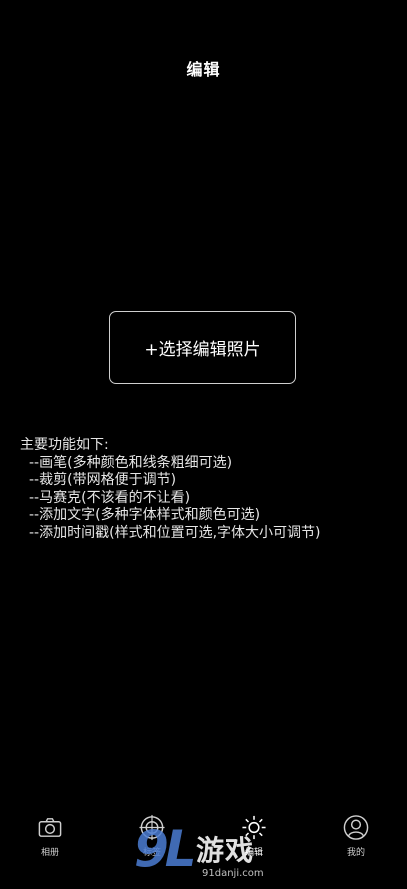  Describe the element at coordinates (64, 445) in the screenshot. I see `feature-list-title: 主要功能如下:` at that location.